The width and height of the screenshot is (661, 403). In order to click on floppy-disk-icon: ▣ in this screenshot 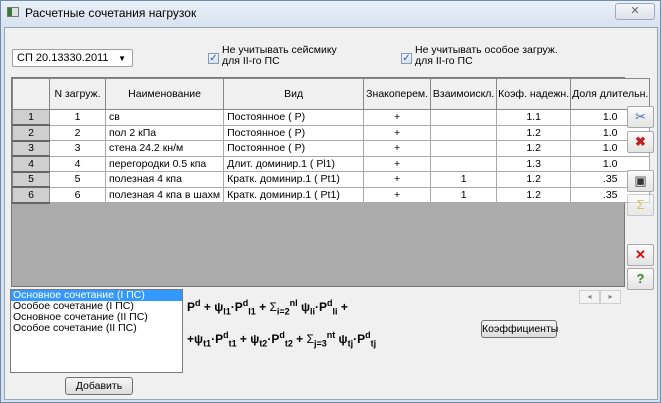, I will do `click(640, 180)`.